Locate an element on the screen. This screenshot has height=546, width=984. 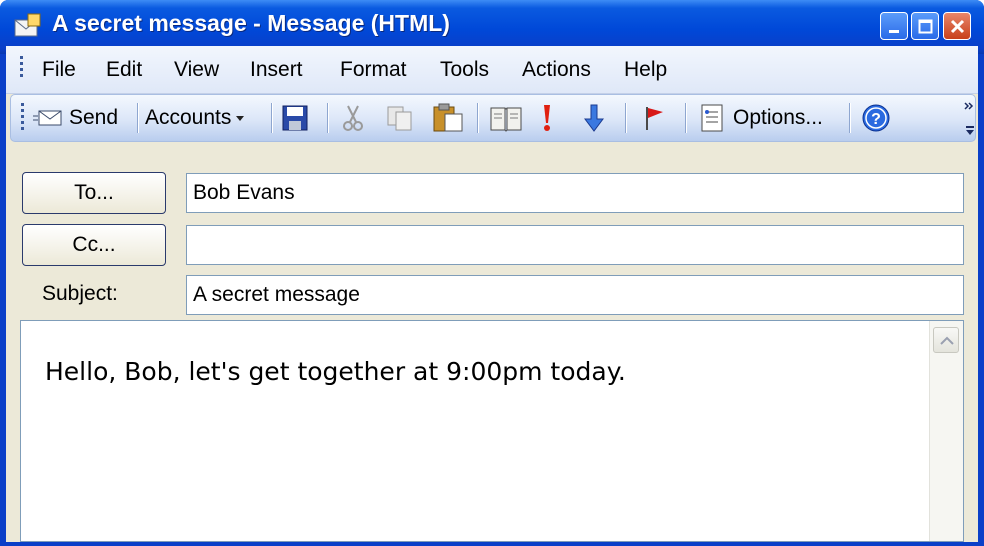
vertical-scrollbar is located at coordinates (946, 431).